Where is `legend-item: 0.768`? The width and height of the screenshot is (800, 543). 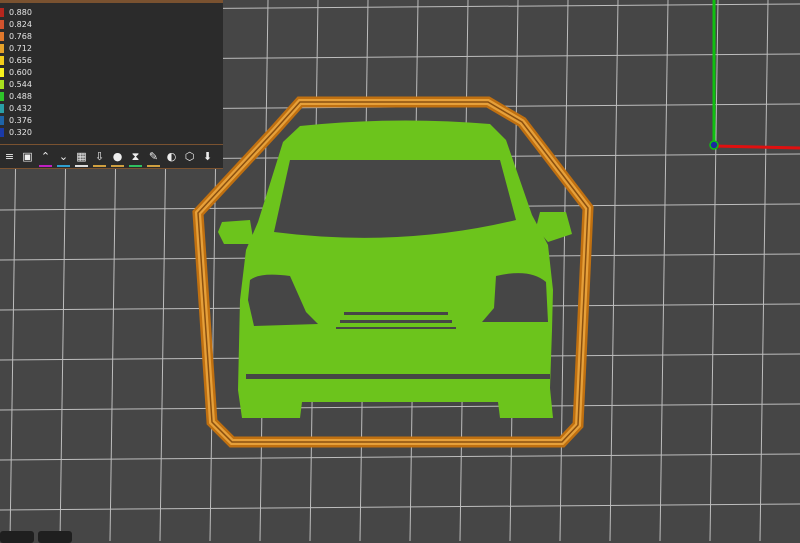 legend-item: 0.768 is located at coordinates (16, 36).